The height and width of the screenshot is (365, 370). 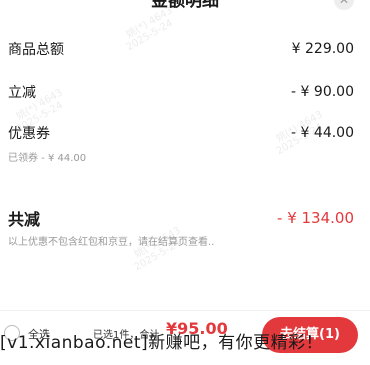 What do you see at coordinates (162, 343) in the screenshot?
I see `overlay-caption: [v1.xianbao.net]新赚吧，有你更精彩！` at bounding box center [162, 343].